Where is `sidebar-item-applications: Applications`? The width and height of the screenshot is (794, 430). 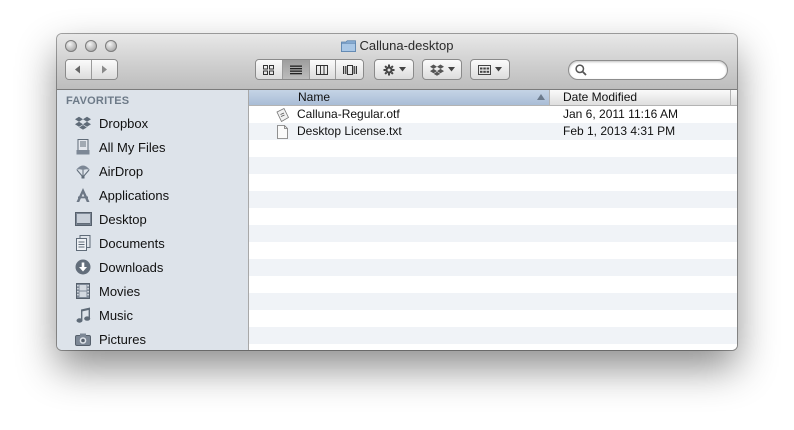 sidebar-item-applications: Applications is located at coordinates (152, 195).